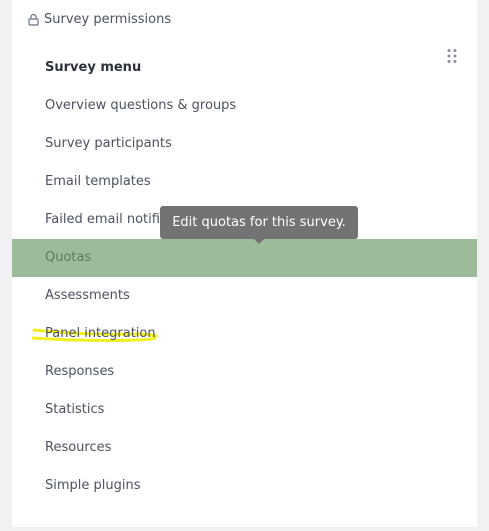 The width and height of the screenshot is (489, 531). I want to click on menu-item-resources: Resources, so click(244, 448).